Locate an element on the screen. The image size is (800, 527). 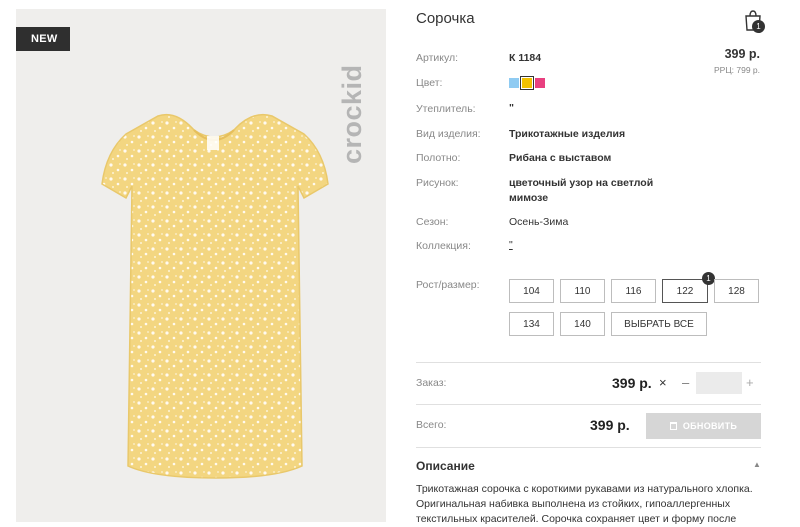
season-label: Сезон: is located at coordinates (432, 222).